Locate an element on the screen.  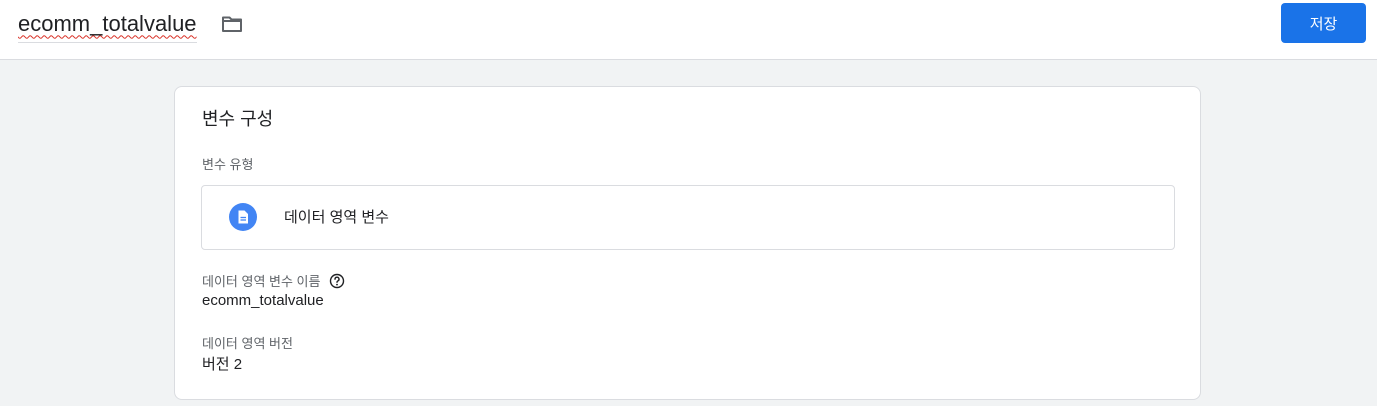
datalayer-version-label: 데이터 영역 버전 is located at coordinates (247, 342).